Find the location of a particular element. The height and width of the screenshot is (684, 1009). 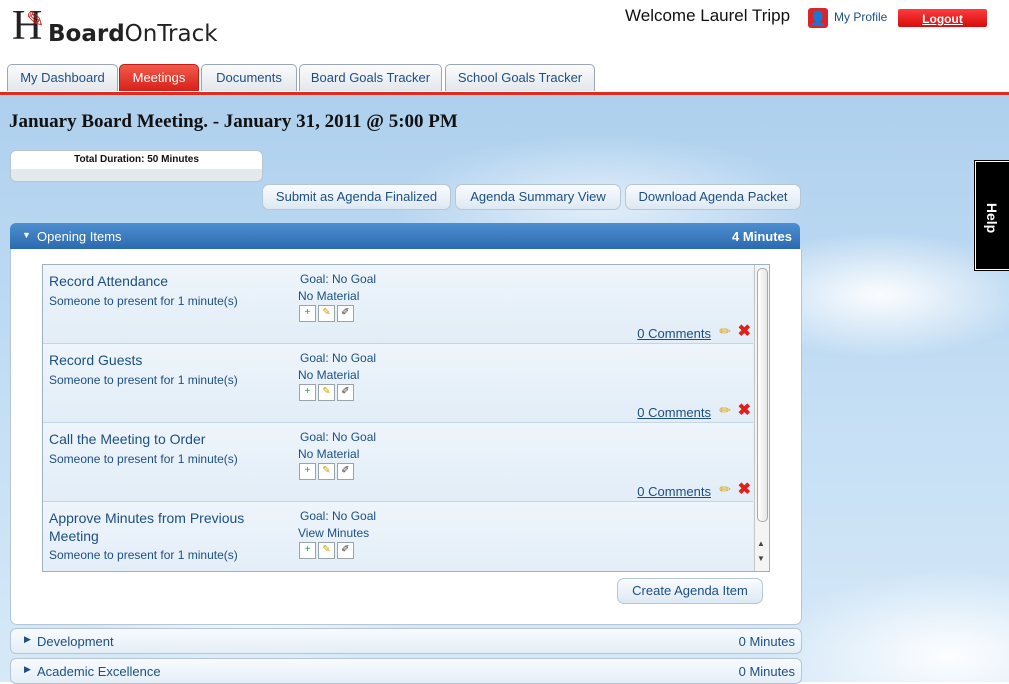

create-agenda-item-button: Create Agenda Item is located at coordinates (690, 591).